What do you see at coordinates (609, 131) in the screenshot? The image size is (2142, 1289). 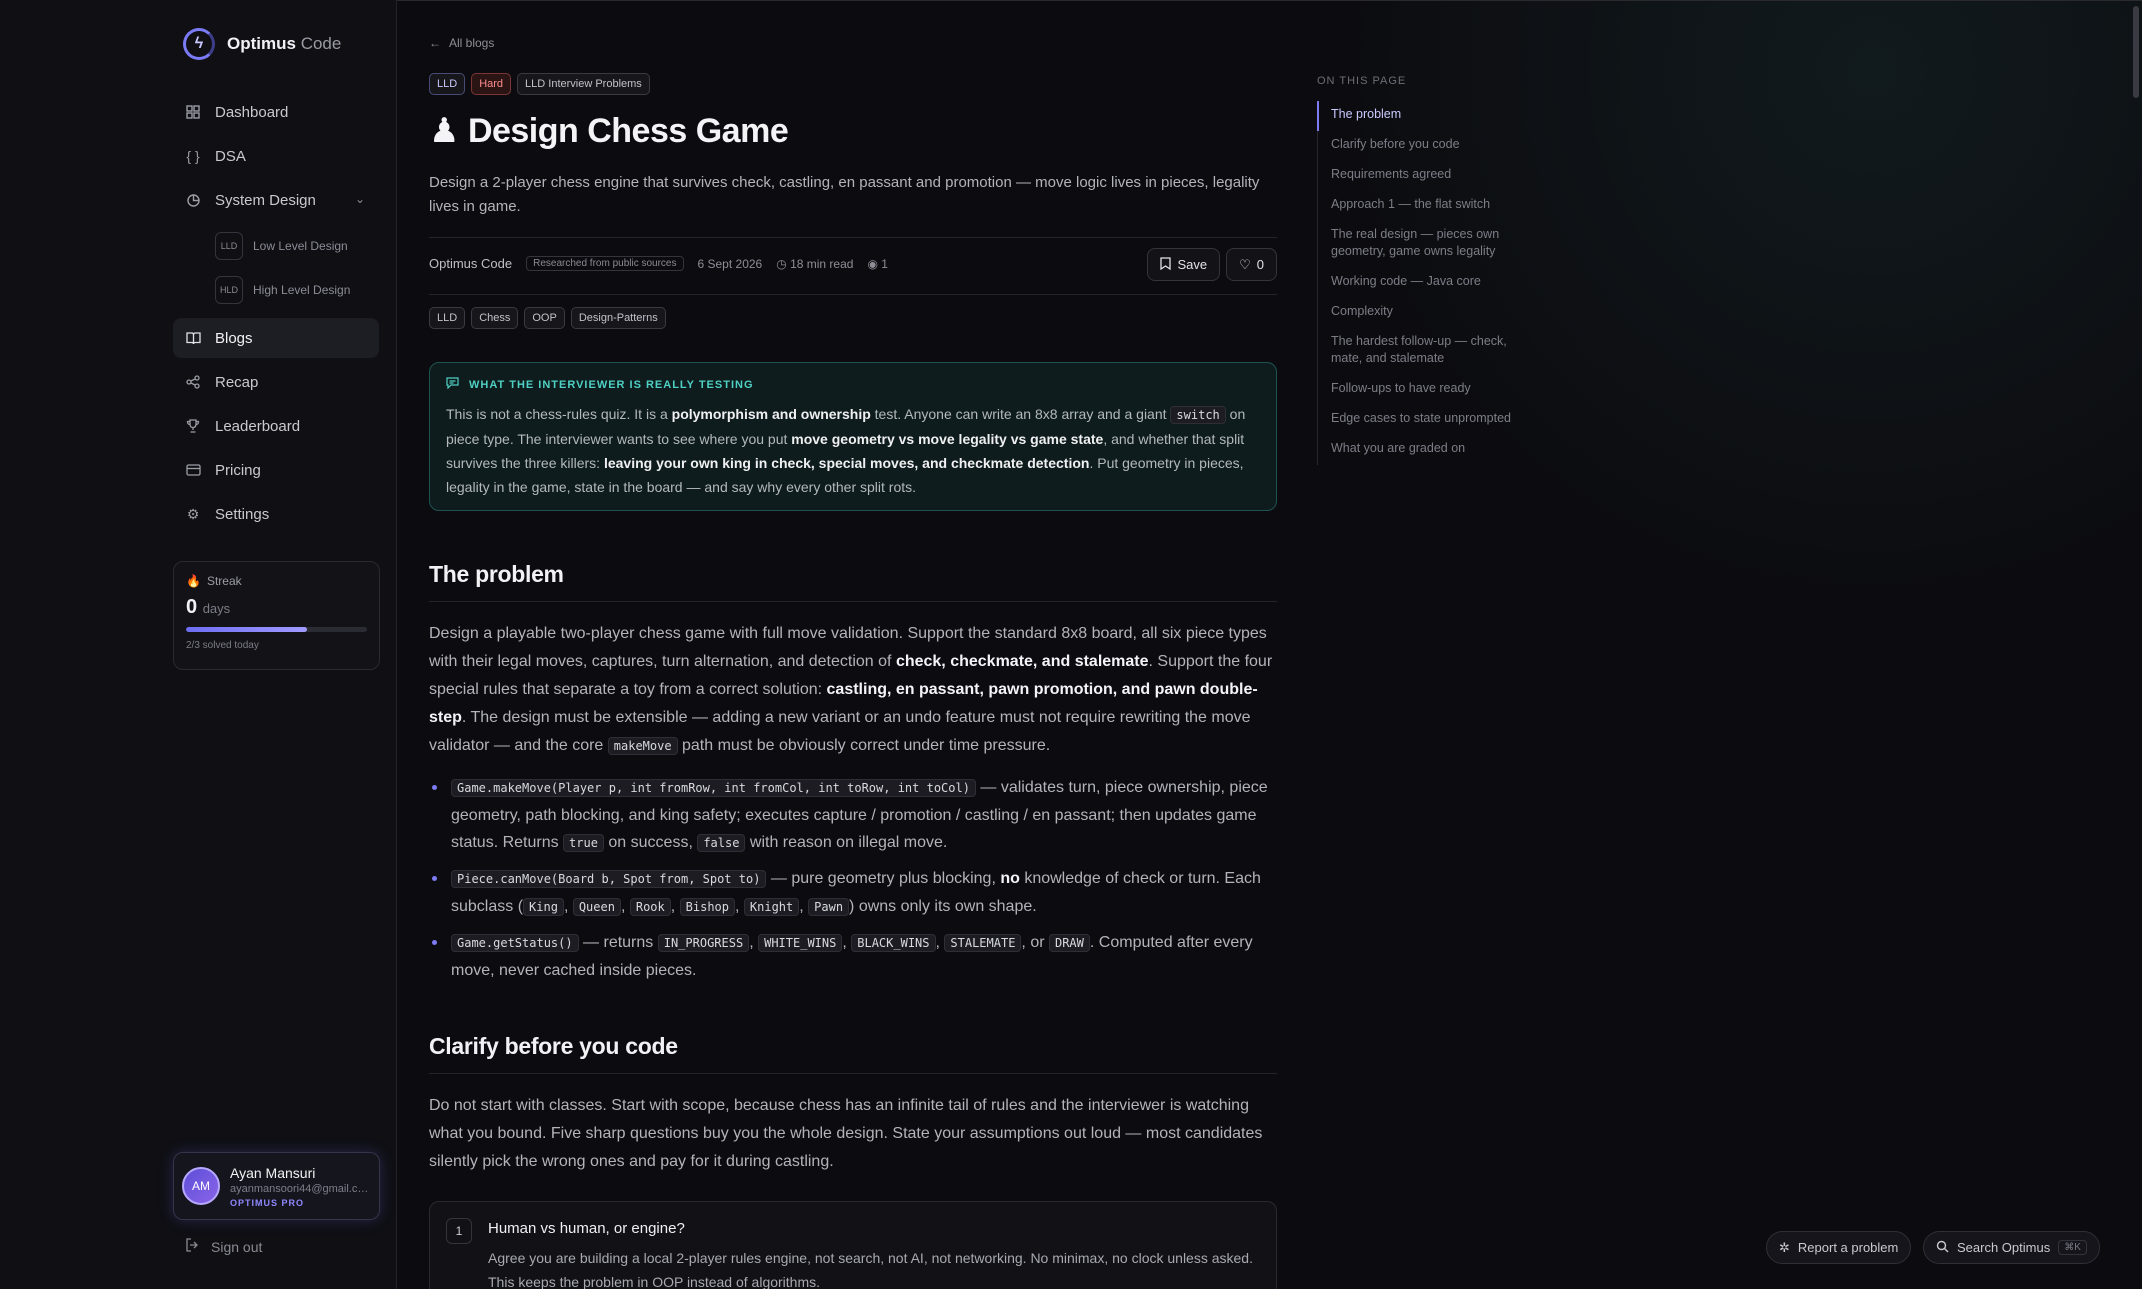 I see `page-title: ♟ Design Chess Game` at bounding box center [609, 131].